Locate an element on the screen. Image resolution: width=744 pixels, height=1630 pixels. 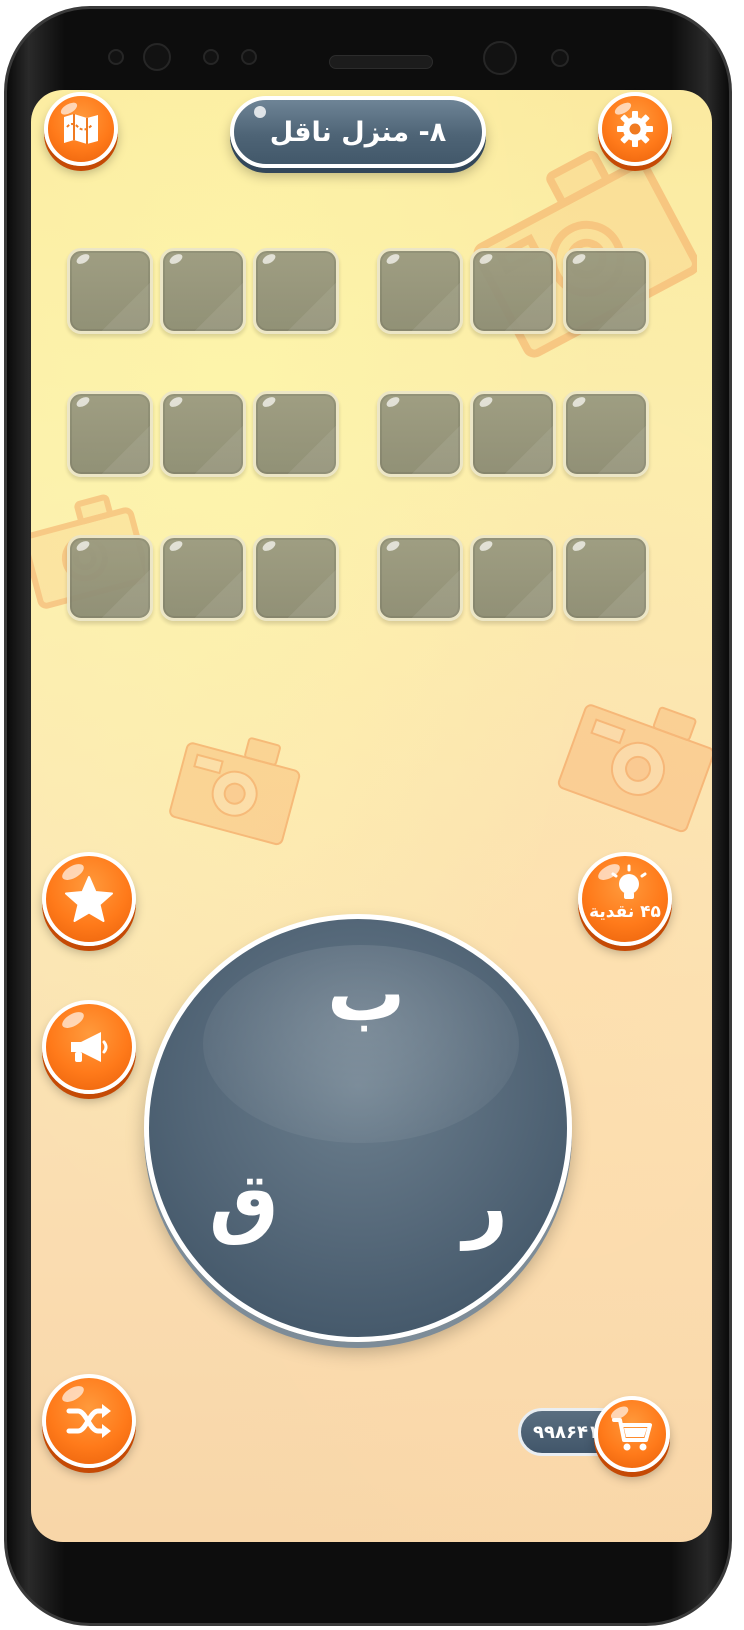
settings-button is located at coordinates (635, 129).